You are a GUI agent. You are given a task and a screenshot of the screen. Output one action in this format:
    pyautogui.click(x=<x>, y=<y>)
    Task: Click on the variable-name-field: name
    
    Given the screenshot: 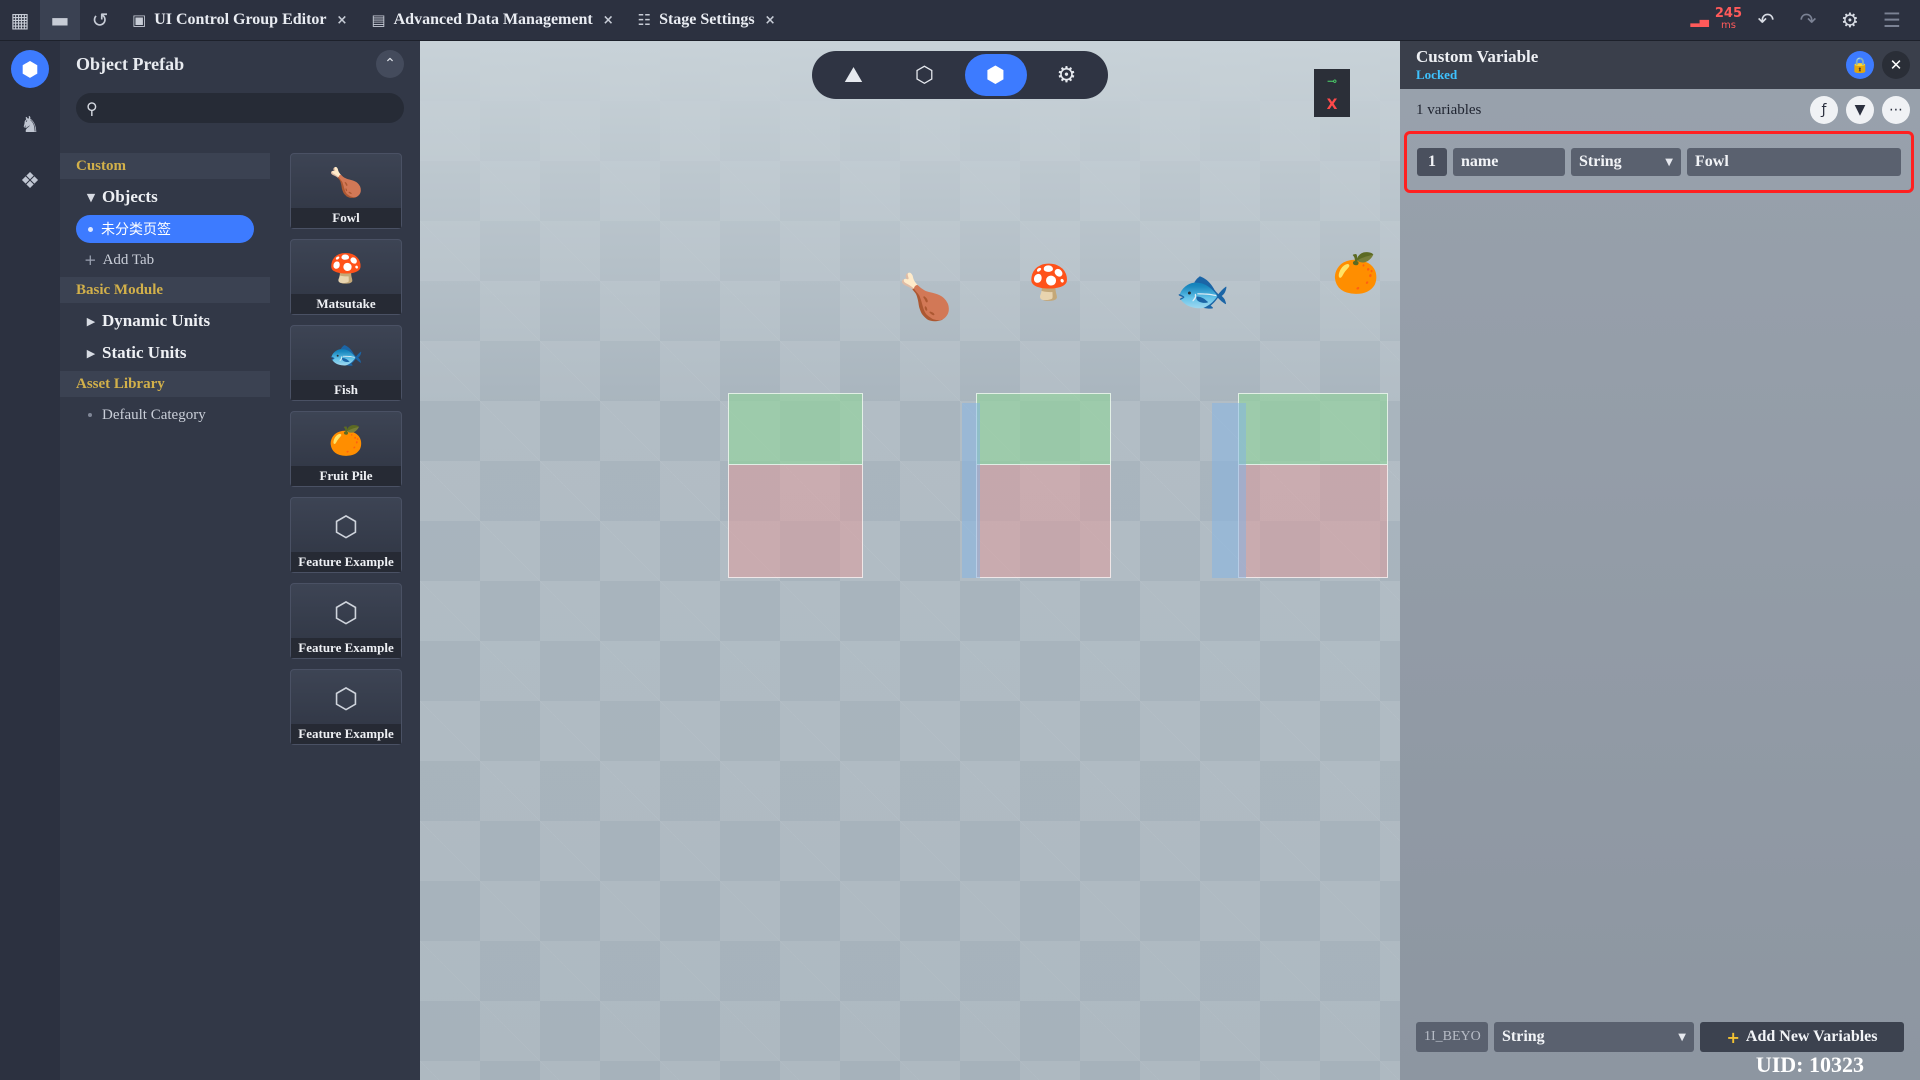 What is the action you would take?
    pyautogui.click(x=1509, y=162)
    